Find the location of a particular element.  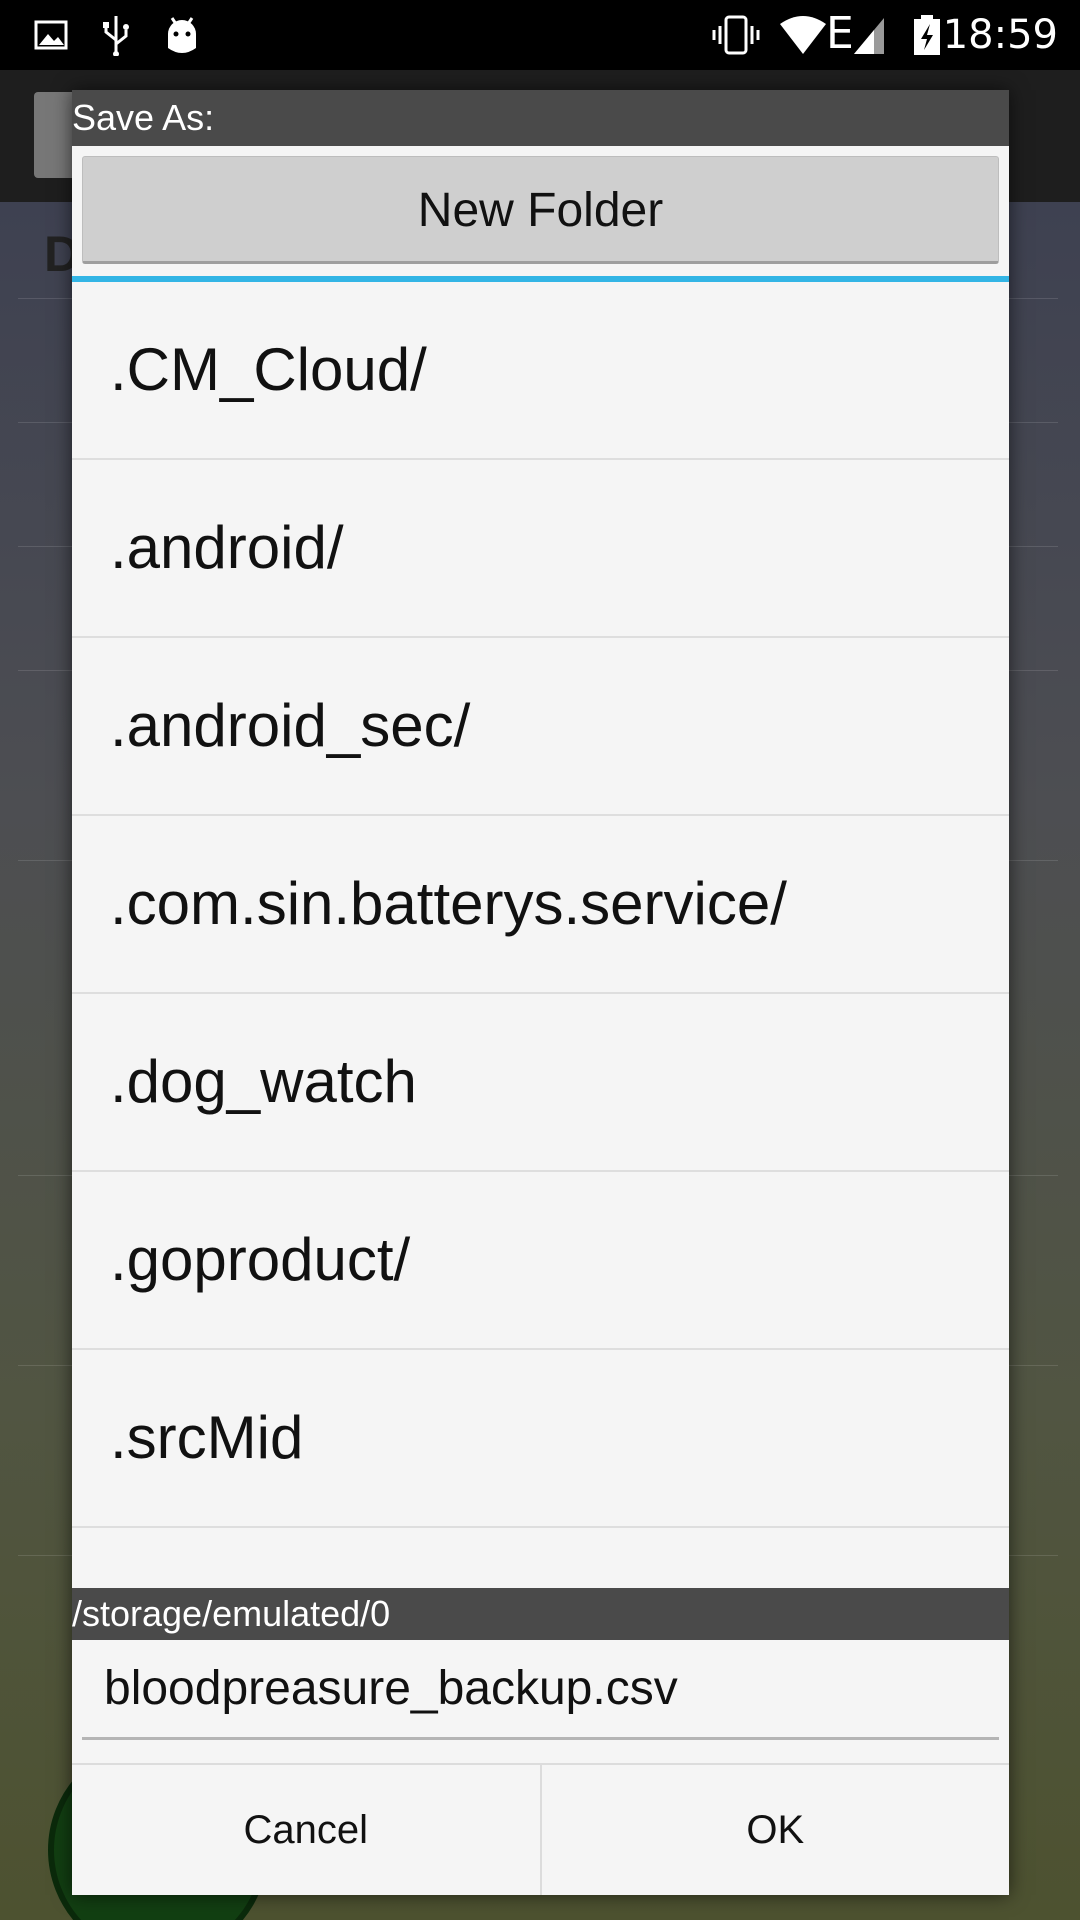

status-bar: E 18:59 is located at coordinates (540, 35).